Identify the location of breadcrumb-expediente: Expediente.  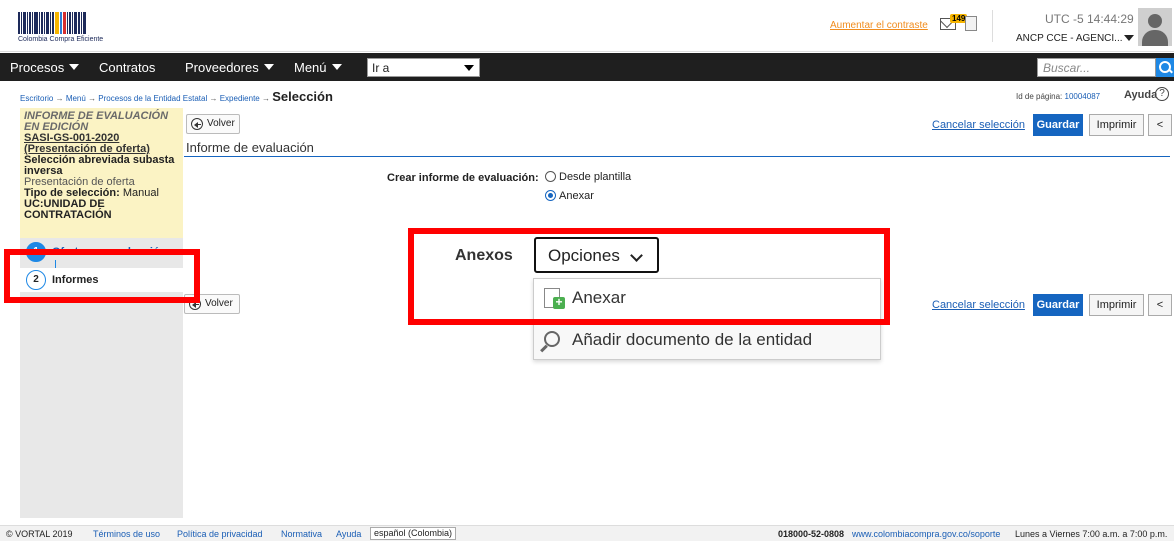
(240, 98).